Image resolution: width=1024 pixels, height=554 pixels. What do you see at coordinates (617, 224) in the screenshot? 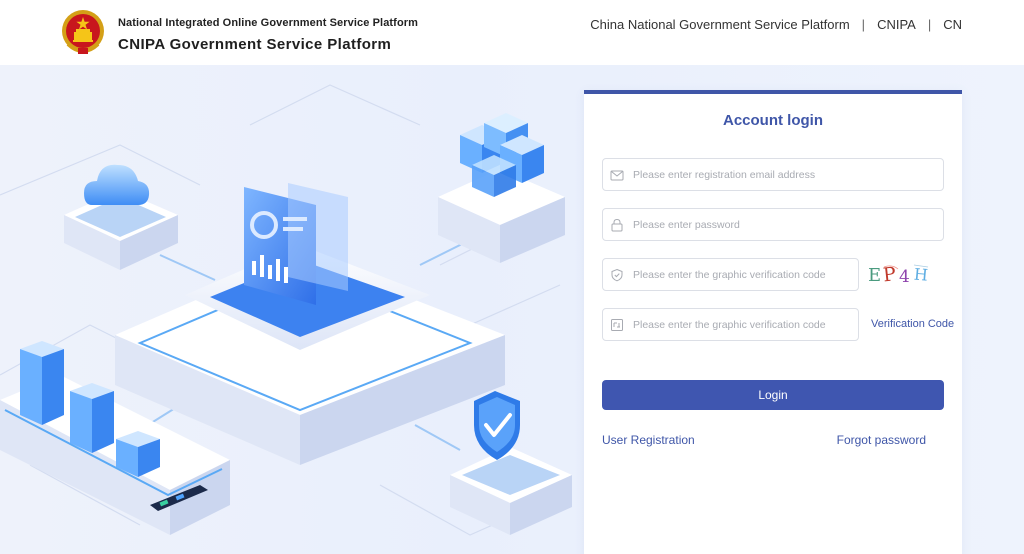
I see `lock-icon` at bounding box center [617, 224].